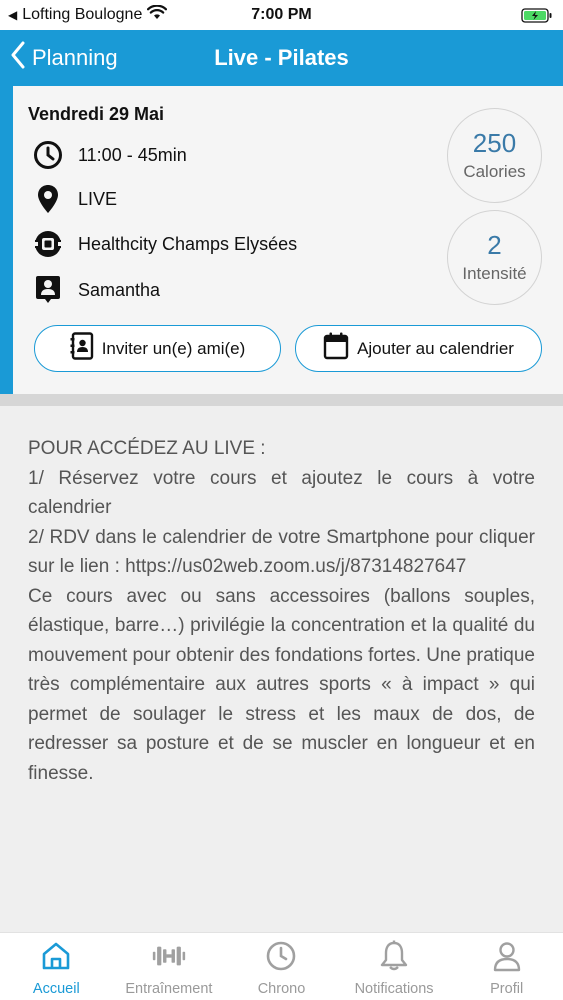 The image size is (563, 1000). I want to click on session-time: 11:00 - 45min, so click(132, 154).